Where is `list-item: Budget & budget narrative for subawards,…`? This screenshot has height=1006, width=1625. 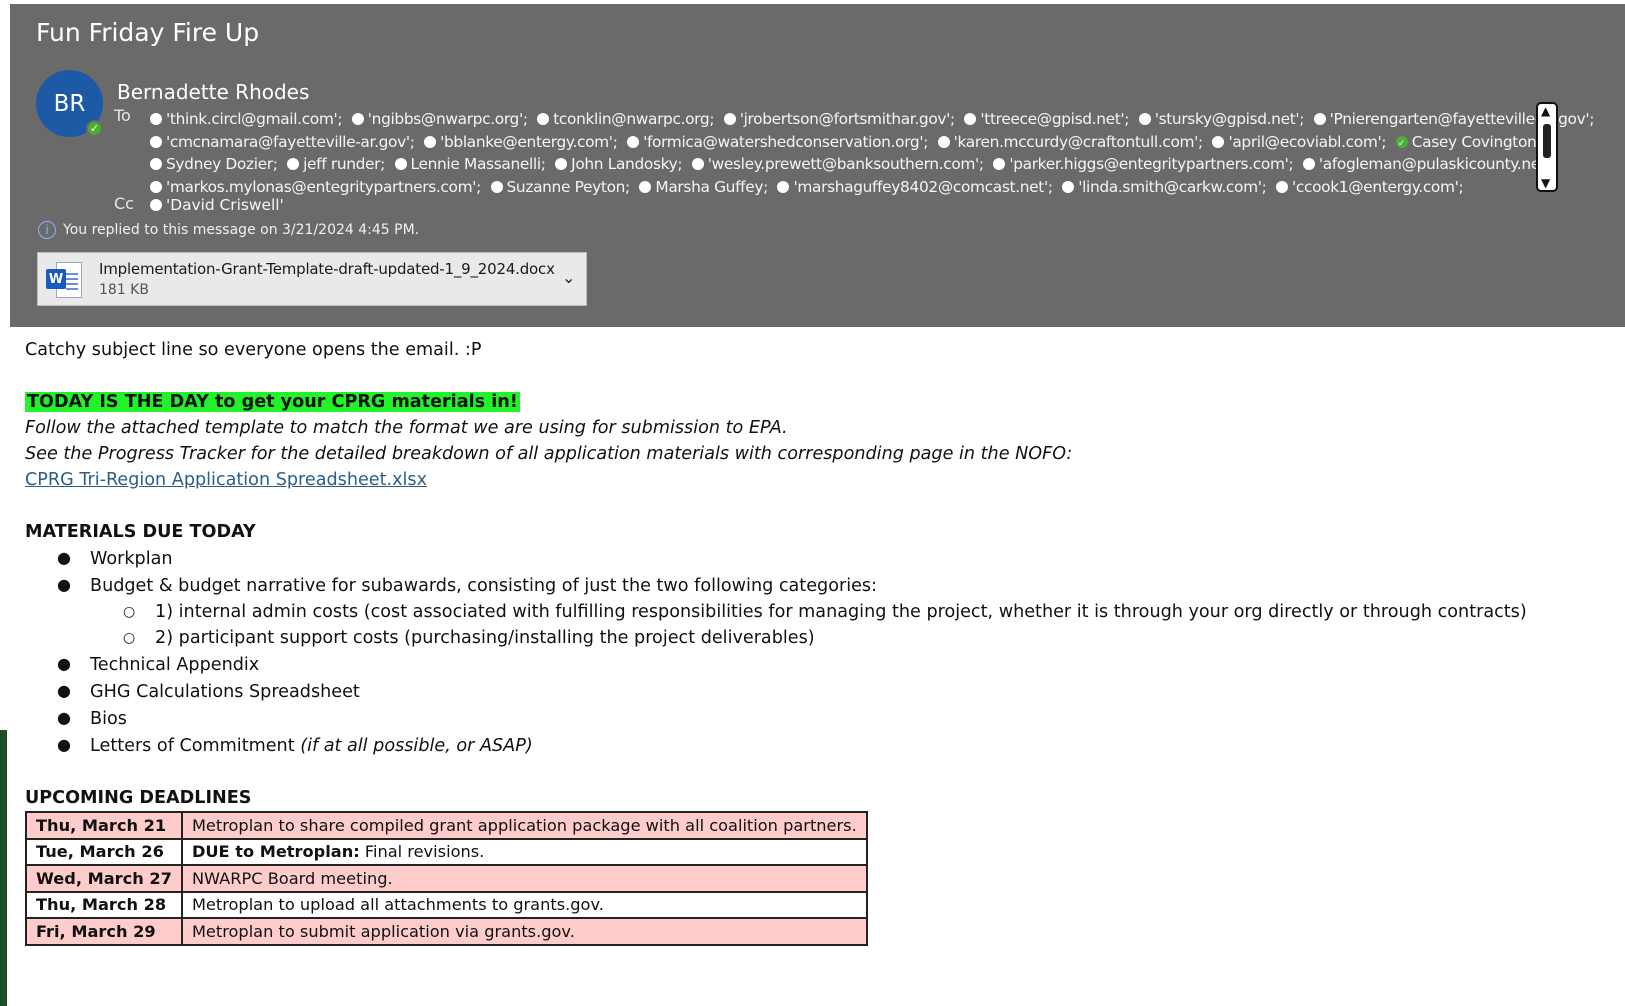 list-item: Budget & budget narrative for subawards,… is located at coordinates (484, 586).